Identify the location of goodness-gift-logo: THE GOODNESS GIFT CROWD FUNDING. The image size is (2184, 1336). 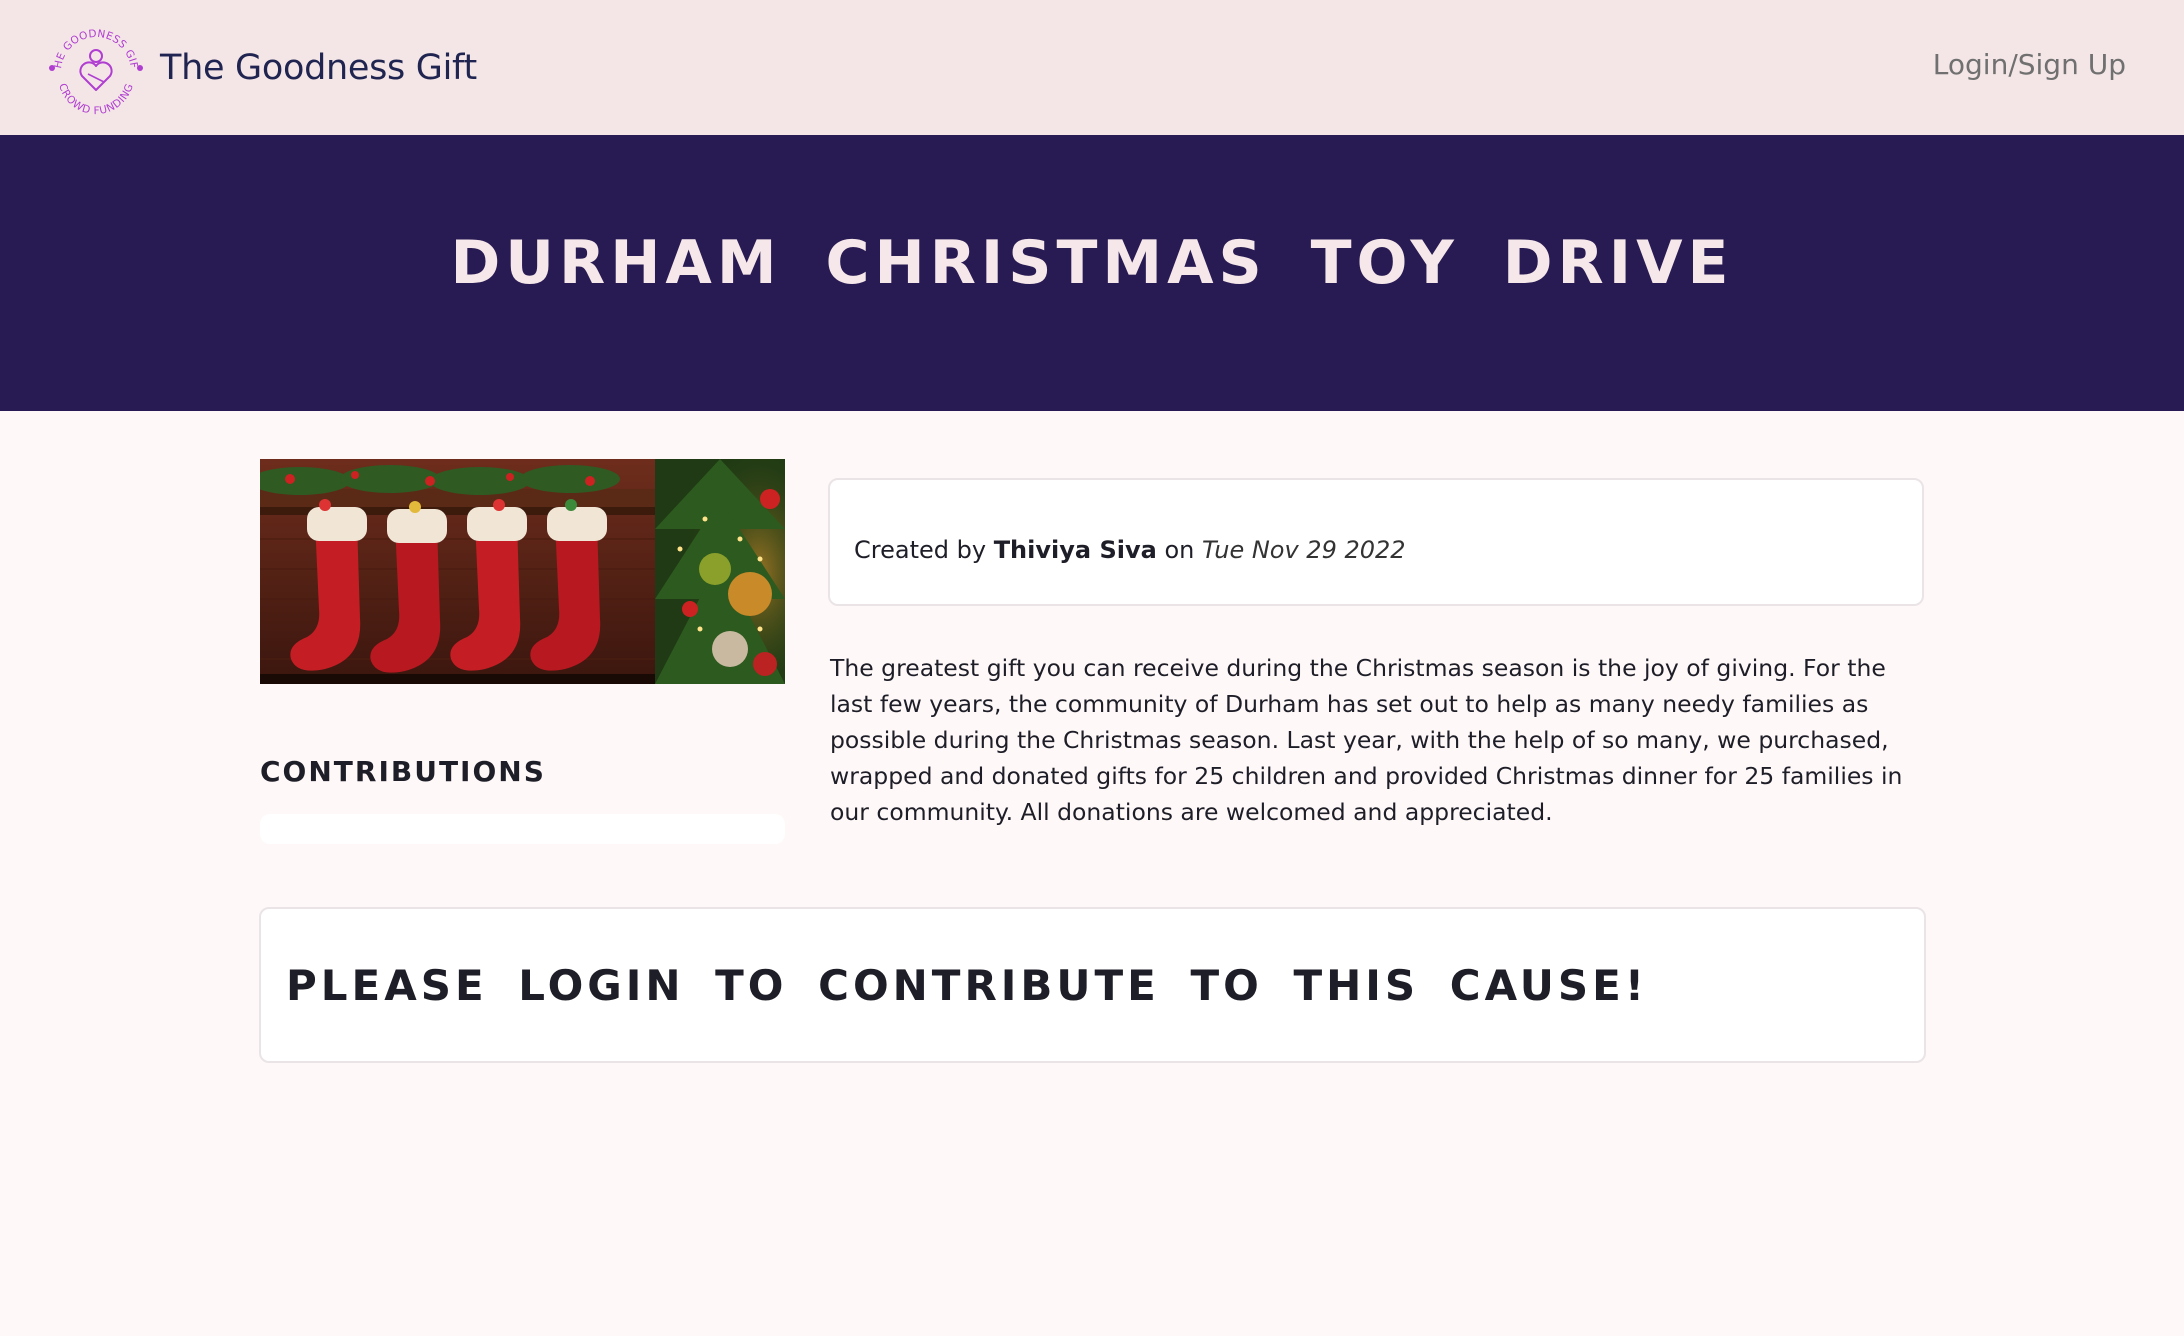
(93, 66).